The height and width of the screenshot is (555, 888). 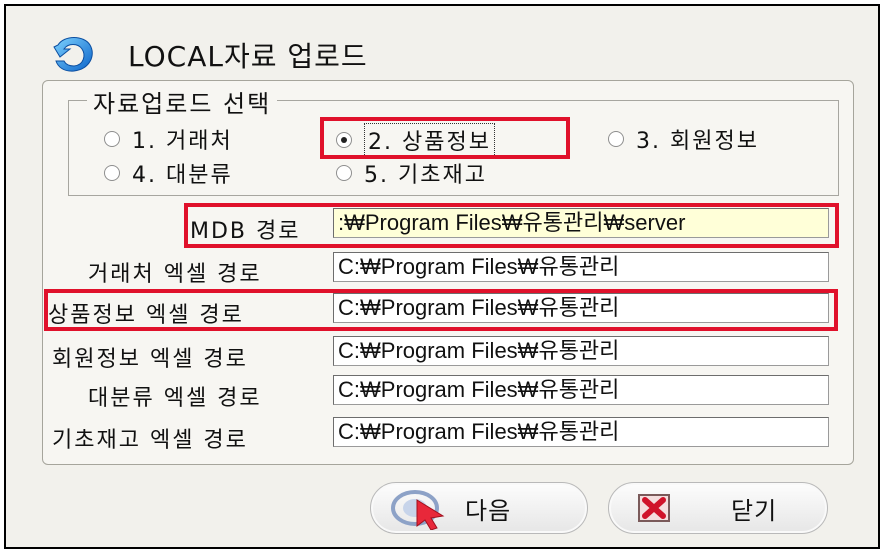 What do you see at coordinates (488, 510) in the screenshot?
I see `next-button-label: 다음` at bounding box center [488, 510].